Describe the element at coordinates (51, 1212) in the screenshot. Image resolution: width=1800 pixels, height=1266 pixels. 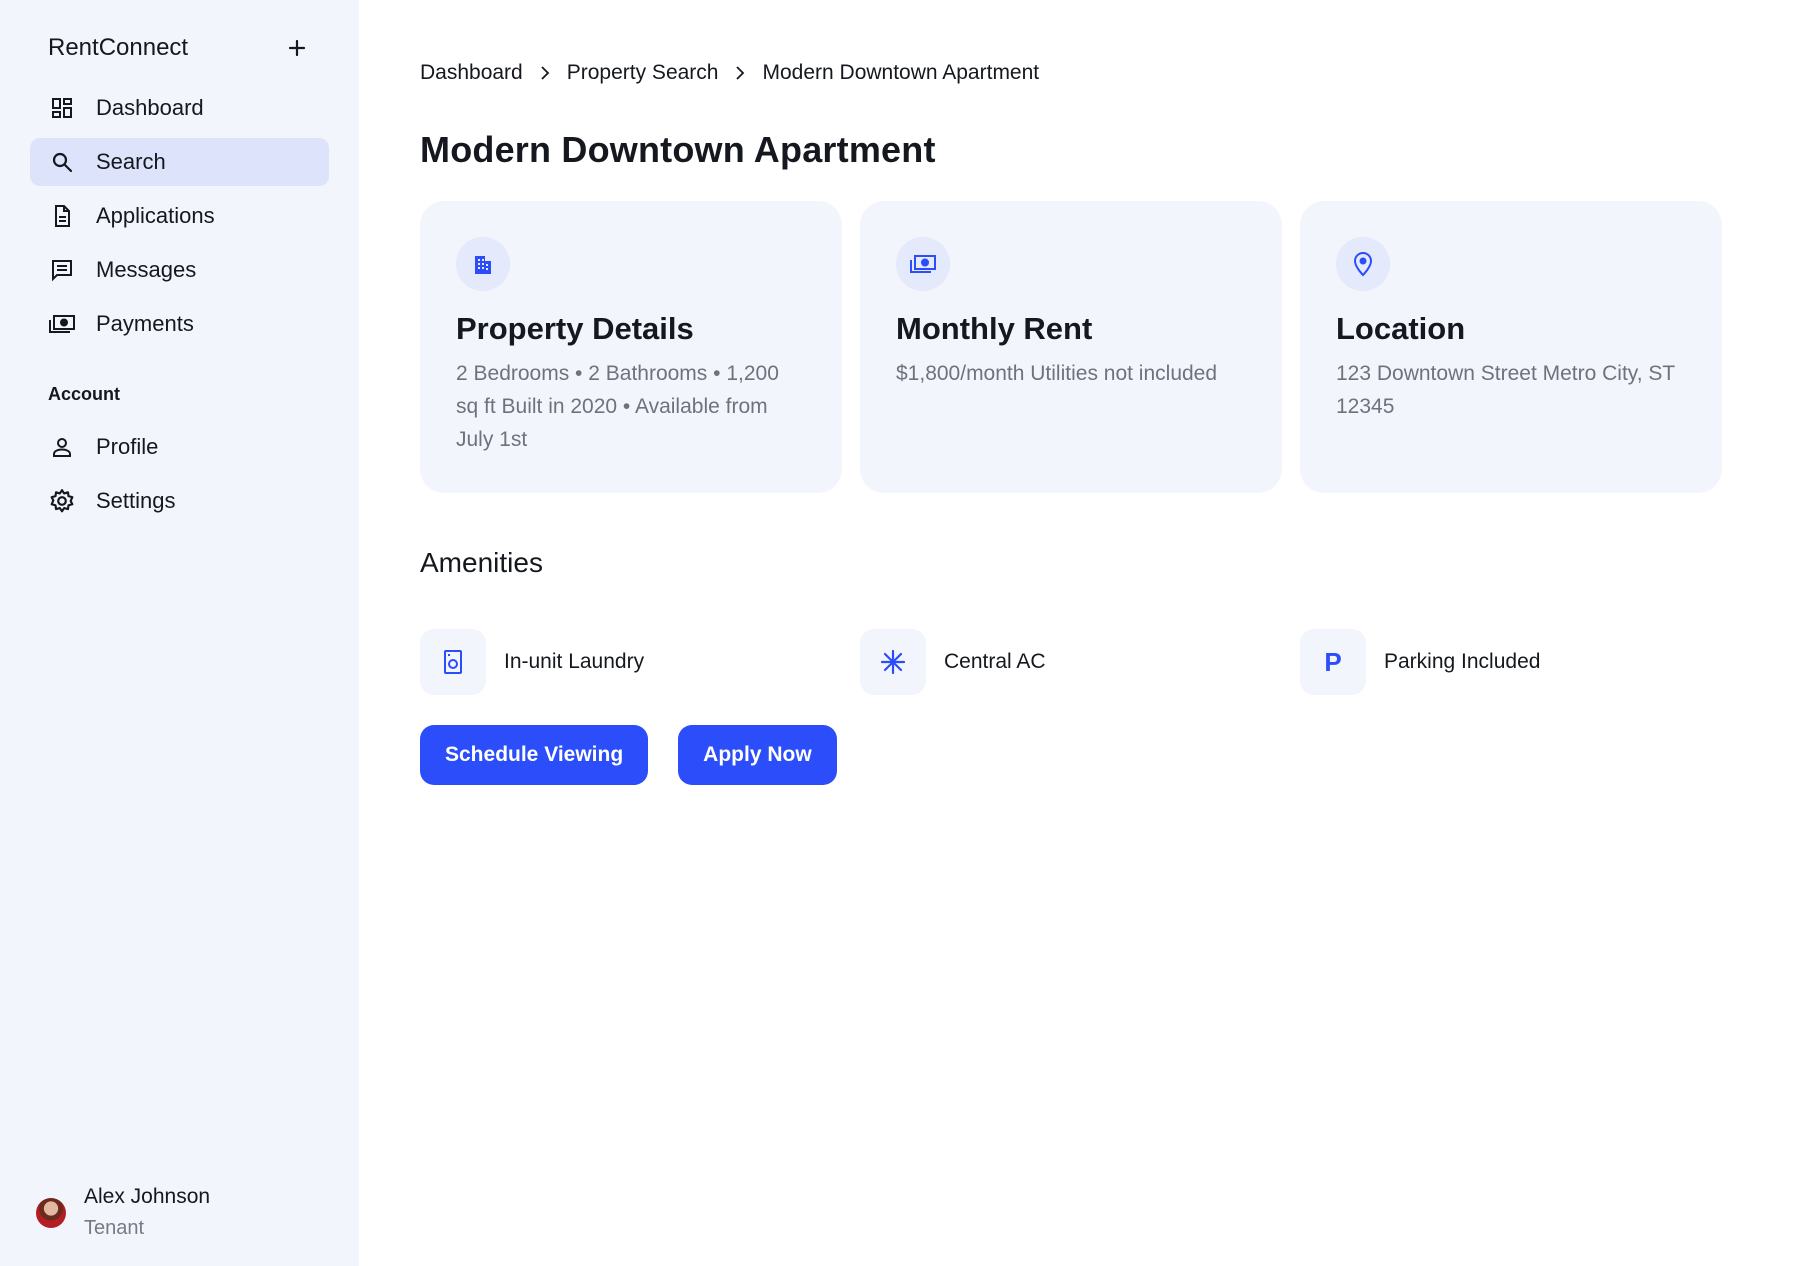
I see `avatar` at that location.